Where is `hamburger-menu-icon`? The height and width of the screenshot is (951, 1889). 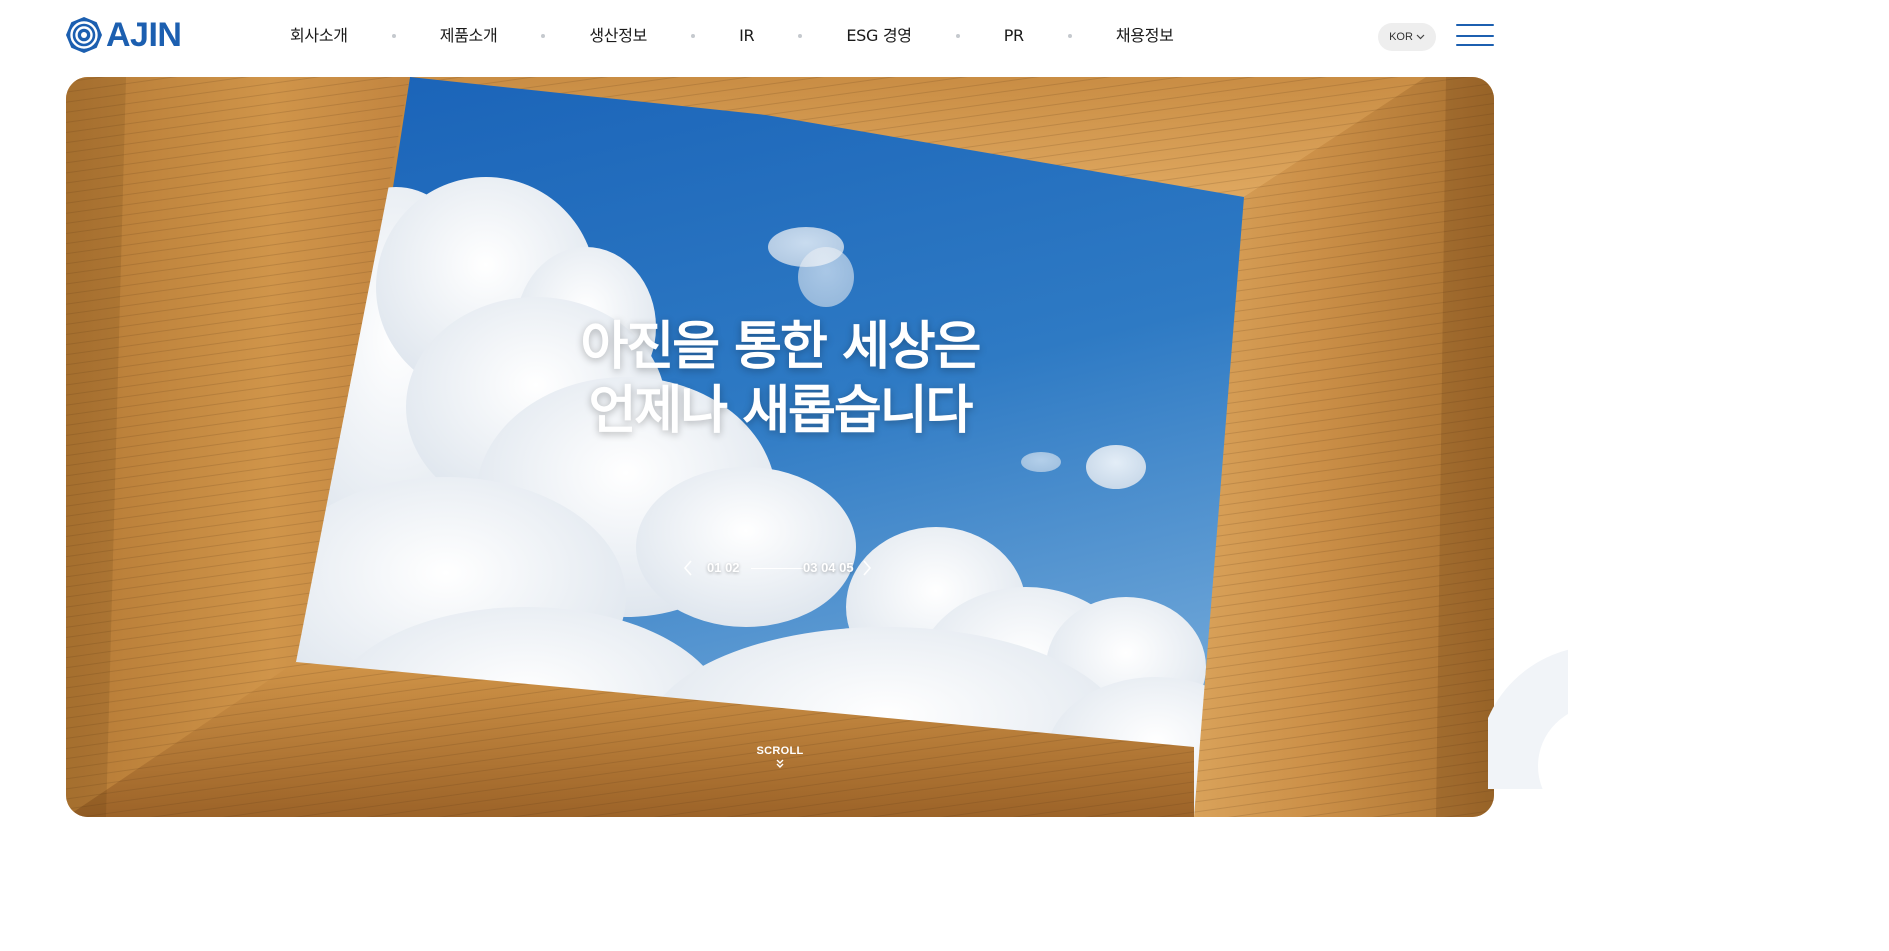 hamburger-menu-icon is located at coordinates (1475, 36).